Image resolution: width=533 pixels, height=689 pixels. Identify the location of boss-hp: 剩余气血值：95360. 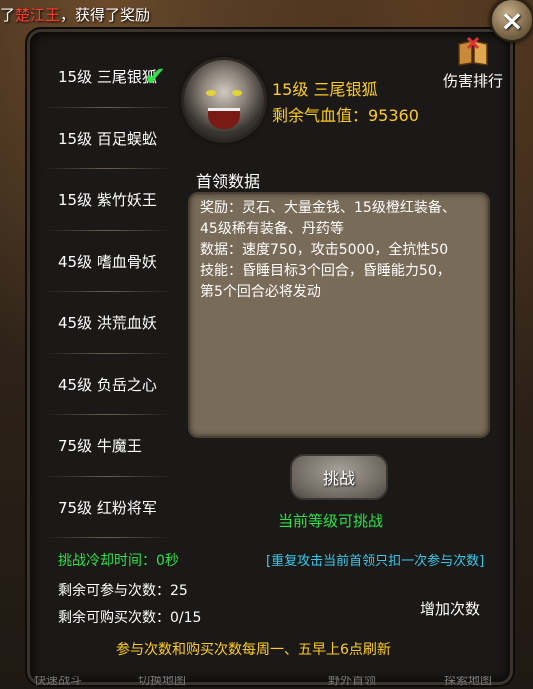
(345, 115).